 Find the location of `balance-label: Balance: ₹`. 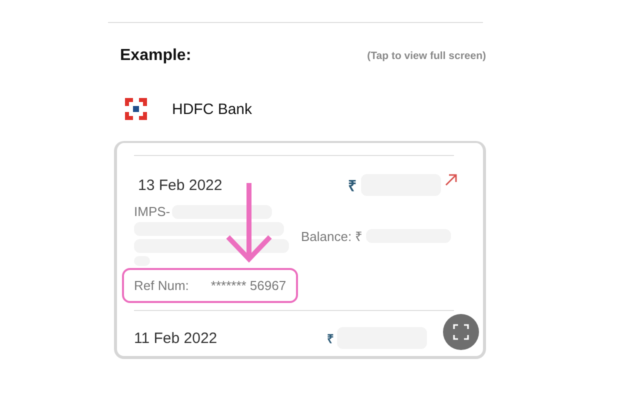

balance-label: Balance: ₹ is located at coordinates (331, 236).